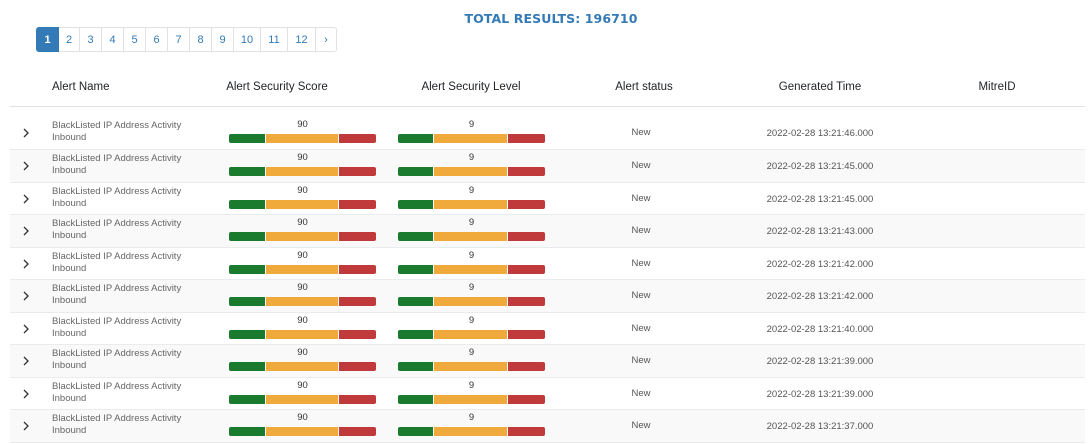 The width and height of the screenshot is (1089, 444). What do you see at coordinates (112, 39) in the screenshot?
I see `page-4-button: 4` at bounding box center [112, 39].